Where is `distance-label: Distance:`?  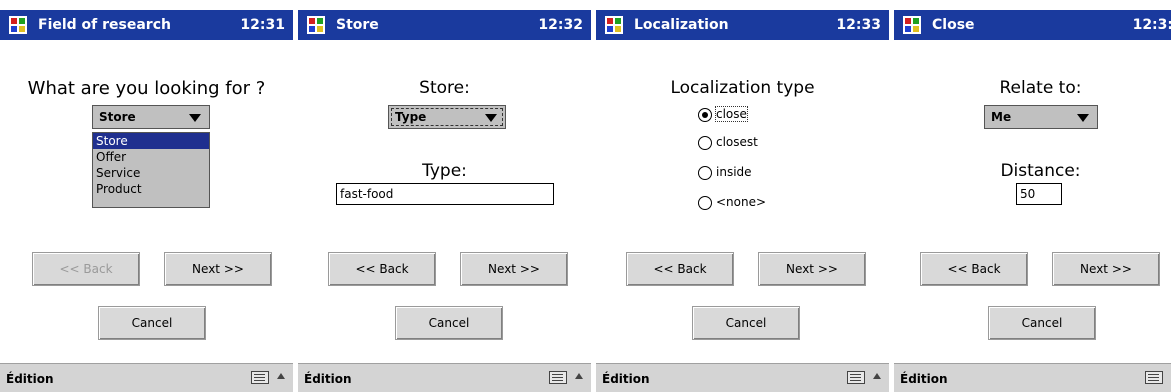 distance-label: Distance: is located at coordinates (1040, 171).